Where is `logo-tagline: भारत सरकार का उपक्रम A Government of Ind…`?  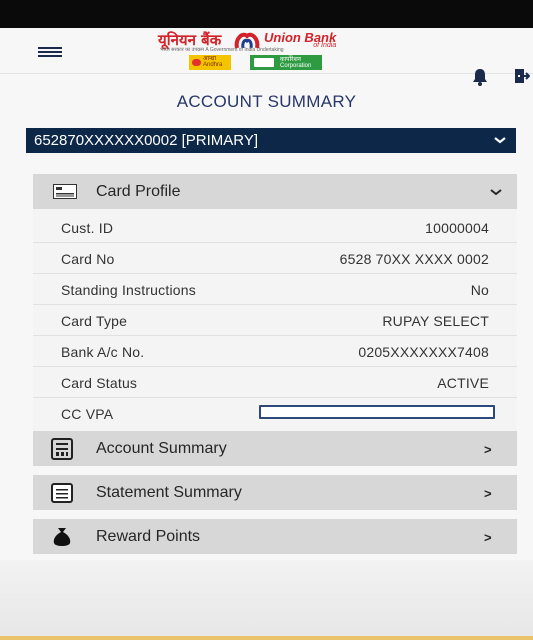
logo-tagline: भारत सरकार का उपक्रम A Government of Ind… is located at coordinates (222, 50).